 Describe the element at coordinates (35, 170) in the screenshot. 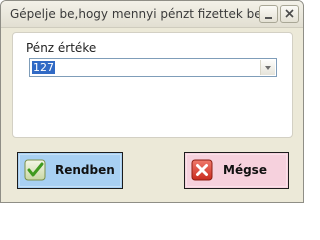

I see `checkmark-icon` at that location.